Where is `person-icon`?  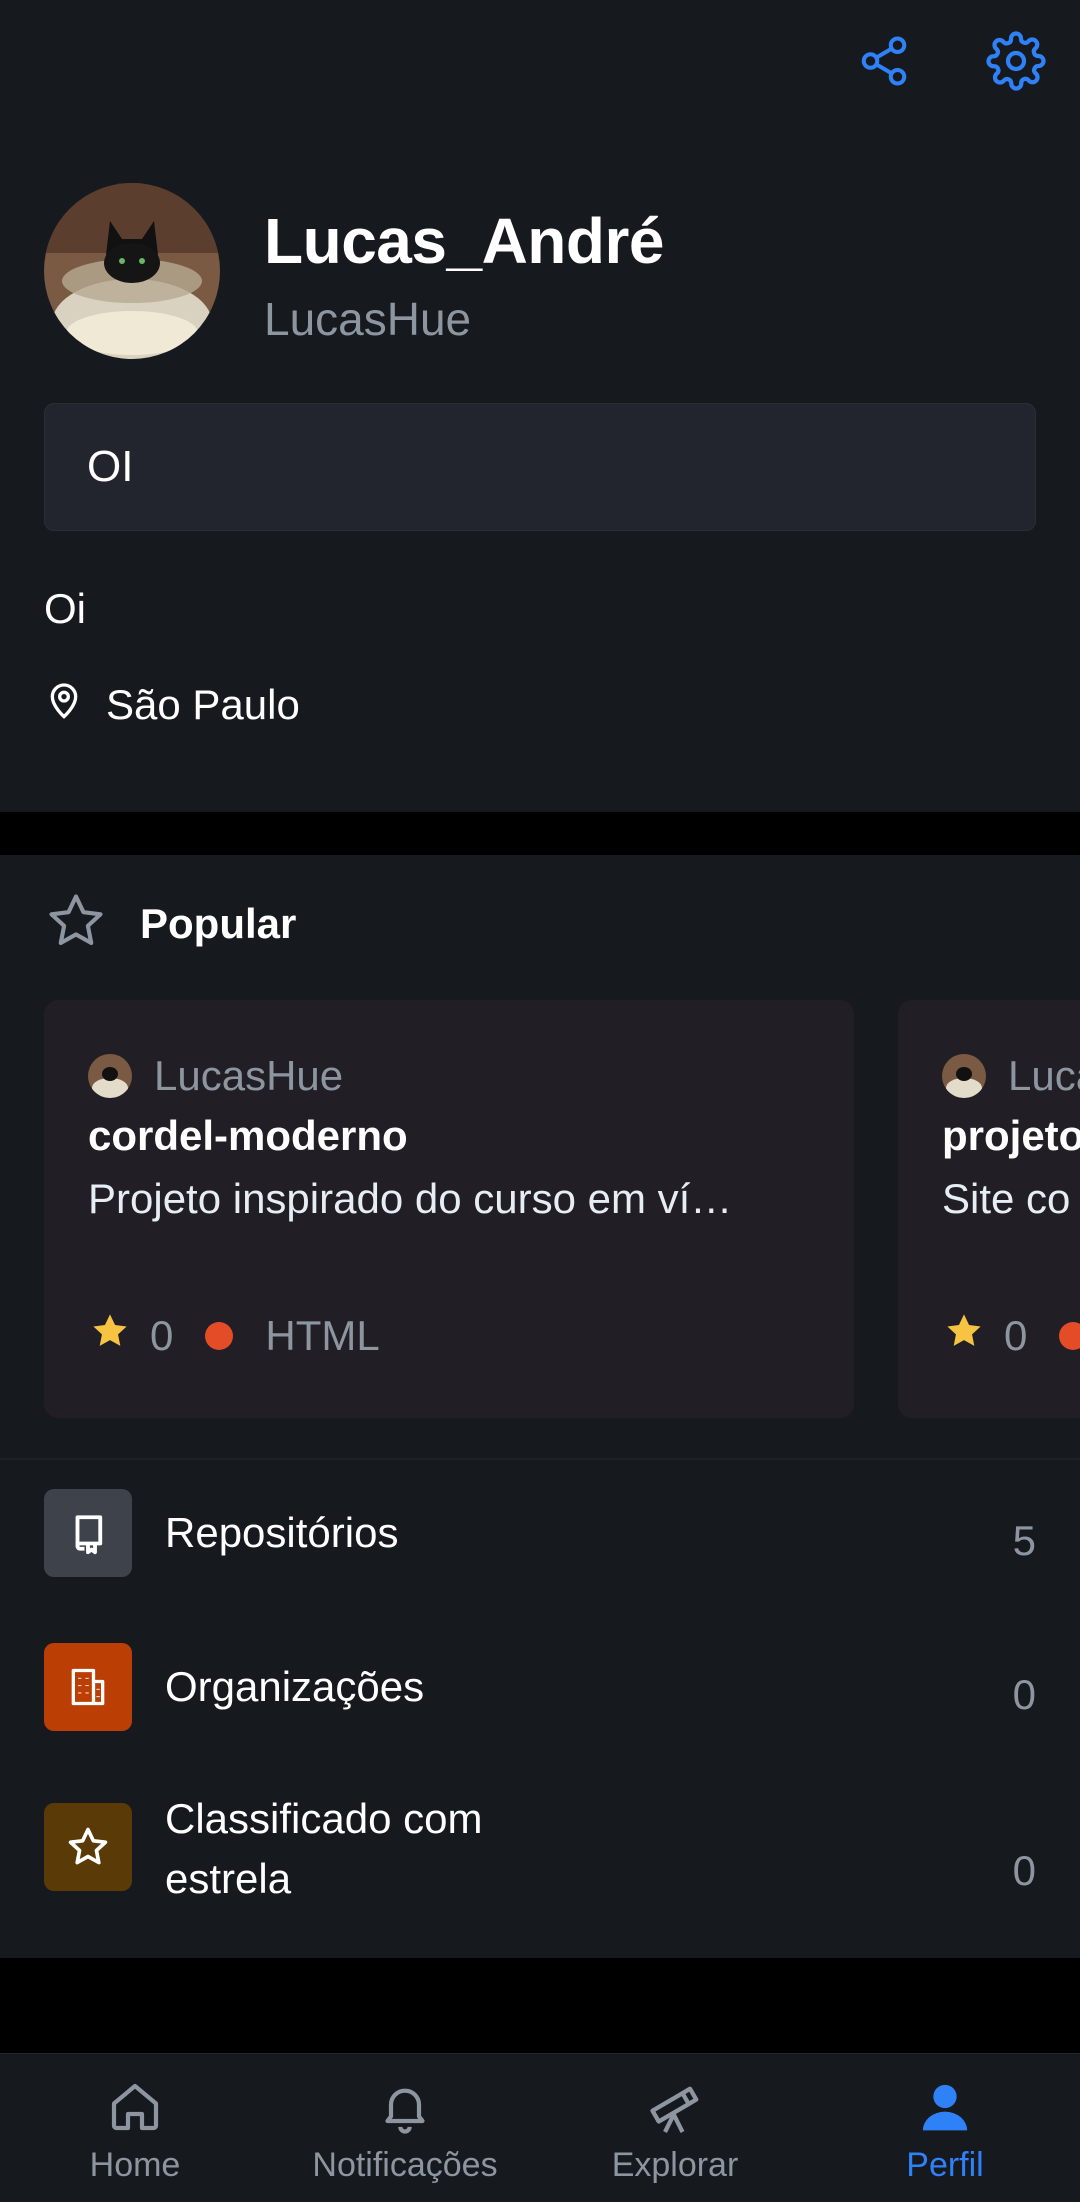
person-icon is located at coordinates (945, 2107).